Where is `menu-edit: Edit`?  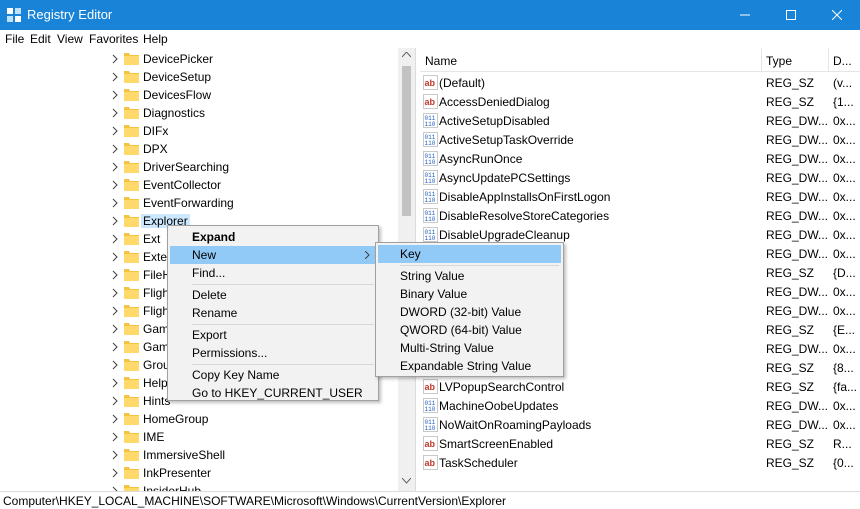 menu-edit: Edit is located at coordinates (40, 39).